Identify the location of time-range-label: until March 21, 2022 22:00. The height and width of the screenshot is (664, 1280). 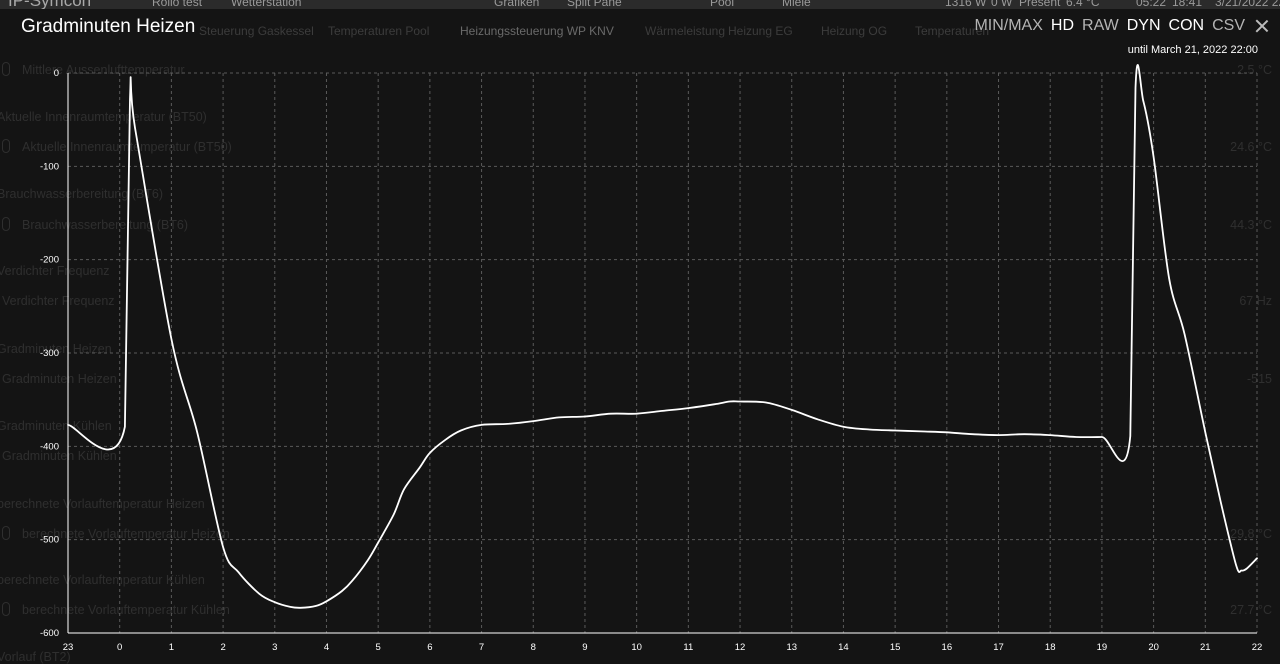
(1192, 50).